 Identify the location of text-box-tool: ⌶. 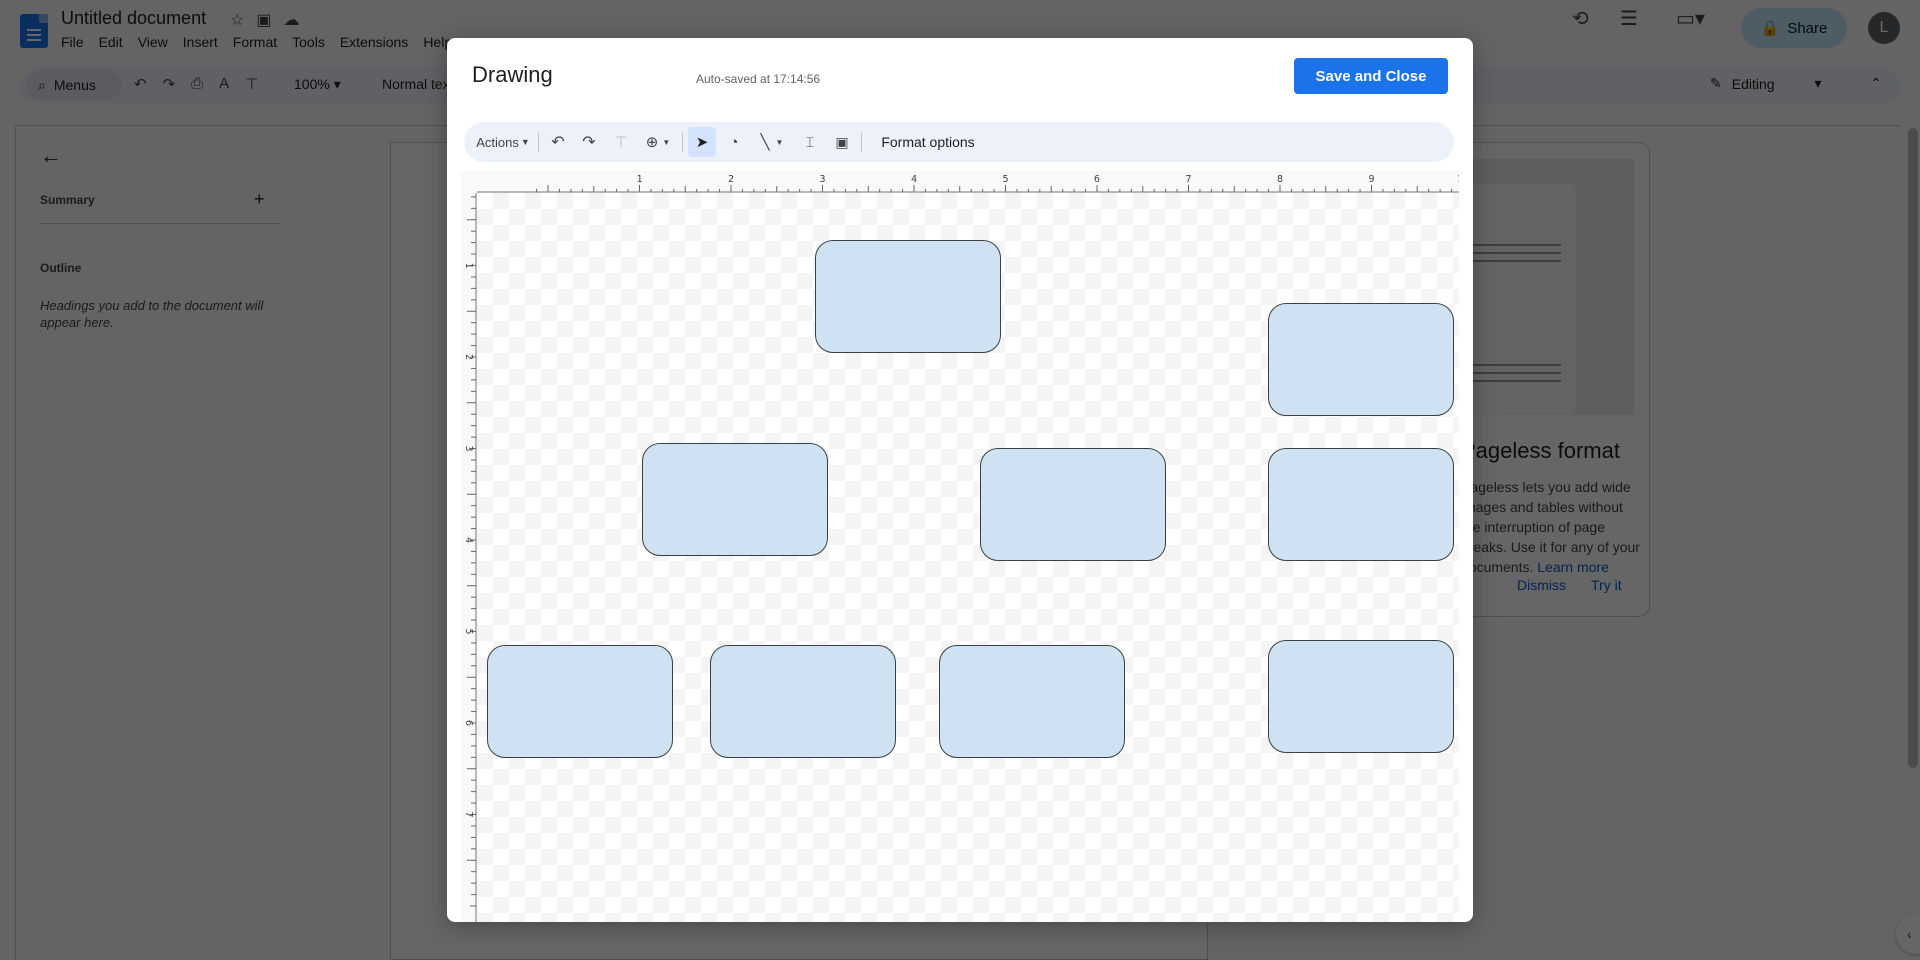
(810, 142).